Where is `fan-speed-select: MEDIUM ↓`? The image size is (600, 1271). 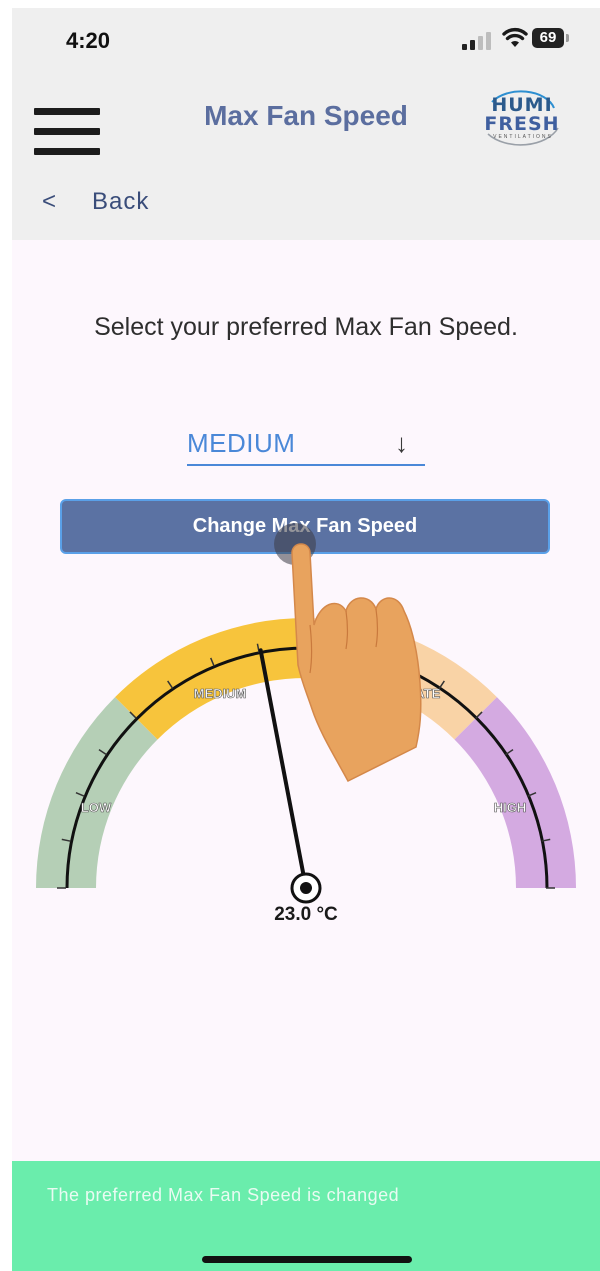
fan-speed-select: MEDIUM ↓ is located at coordinates (306, 447).